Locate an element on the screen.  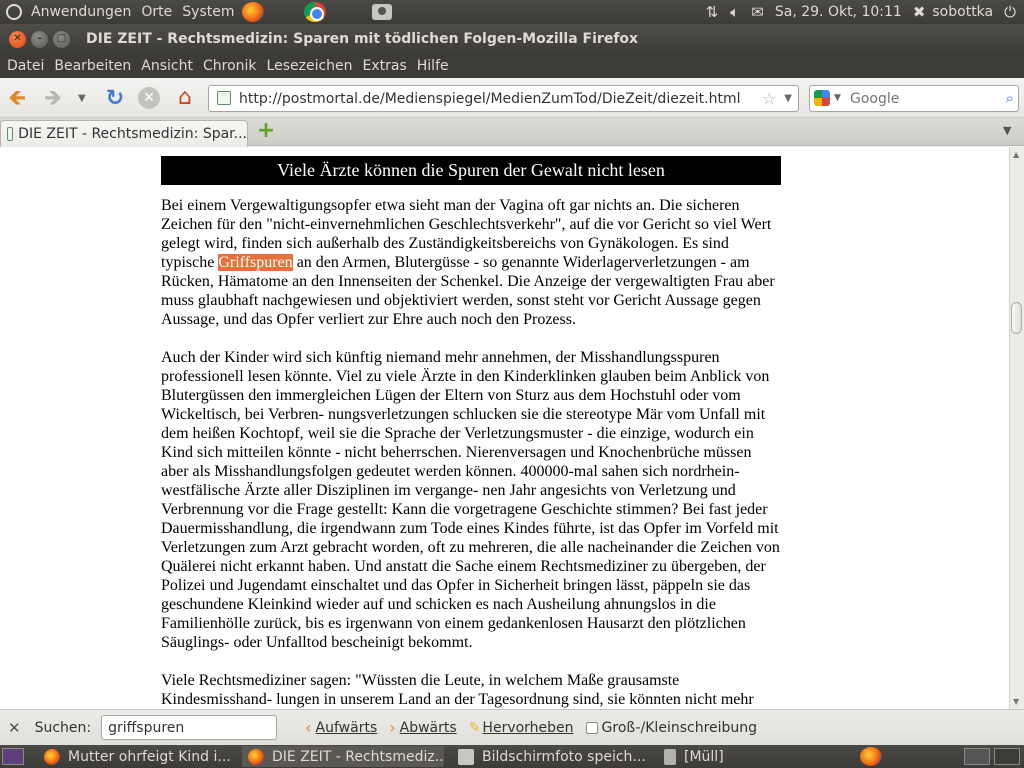
clock: Sa, 29. Okt, 10:11 is located at coordinates (838, 12).